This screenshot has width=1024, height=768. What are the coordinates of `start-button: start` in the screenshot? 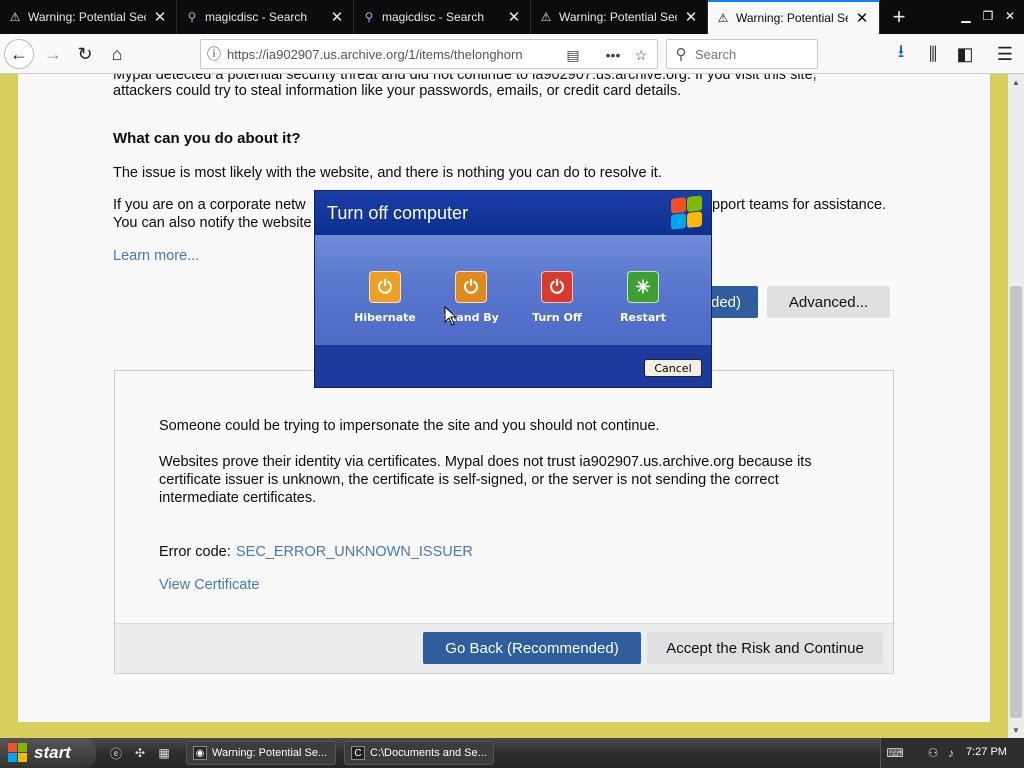 It's located at (48, 753).